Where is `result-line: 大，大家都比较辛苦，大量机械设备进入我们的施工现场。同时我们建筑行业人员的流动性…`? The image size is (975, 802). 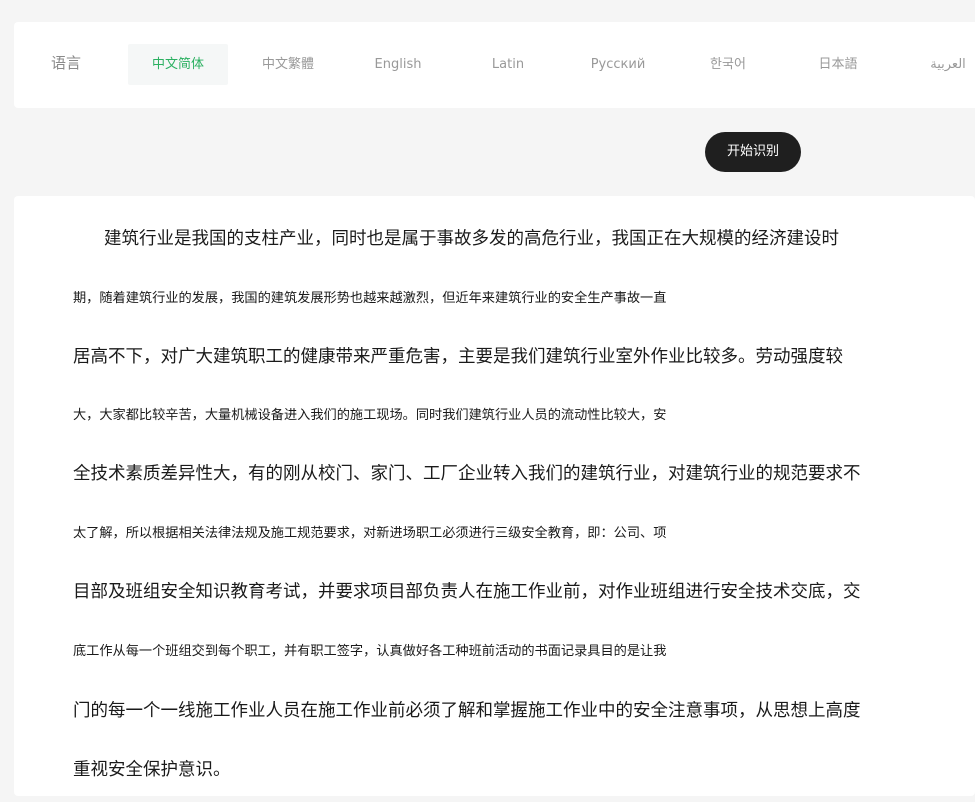 result-line: 大，大家都比较辛苦，大量机械设备进入我们的施工现场。同时我们建筑行业人员的流动性… is located at coordinates (370, 415).